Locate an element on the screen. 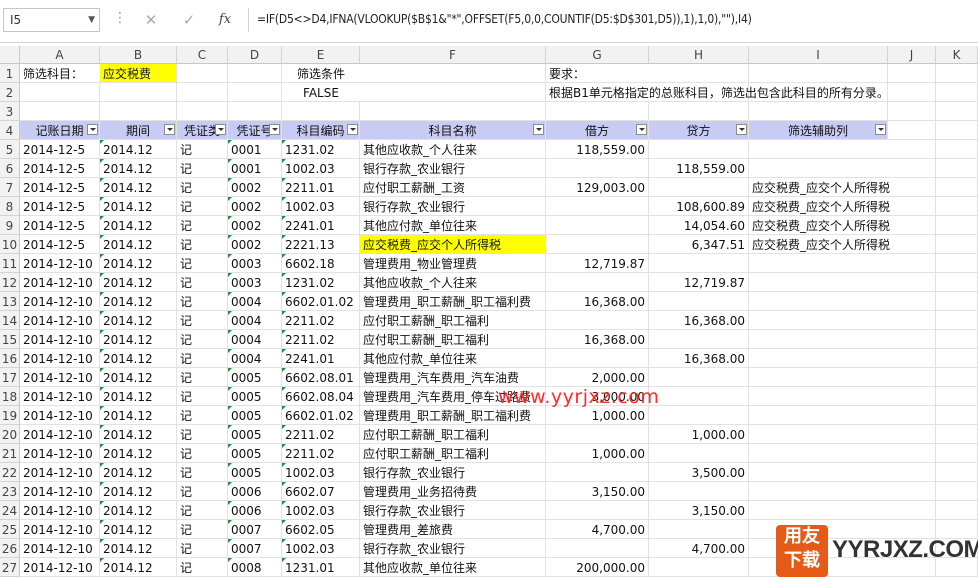 Image resolution: width=978 pixels, height=578 pixels. cell-account-name: 管理费用_职工薪酬_职工福利费 is located at coordinates (453, 415).